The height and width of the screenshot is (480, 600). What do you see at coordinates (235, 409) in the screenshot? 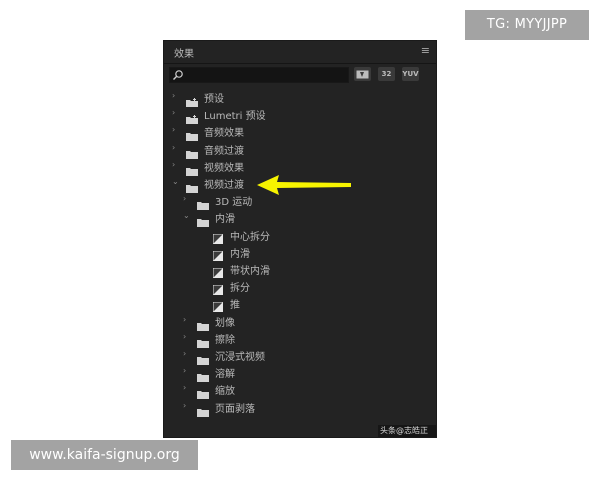
I see `tree-item-label: 页面剥落` at bounding box center [235, 409].